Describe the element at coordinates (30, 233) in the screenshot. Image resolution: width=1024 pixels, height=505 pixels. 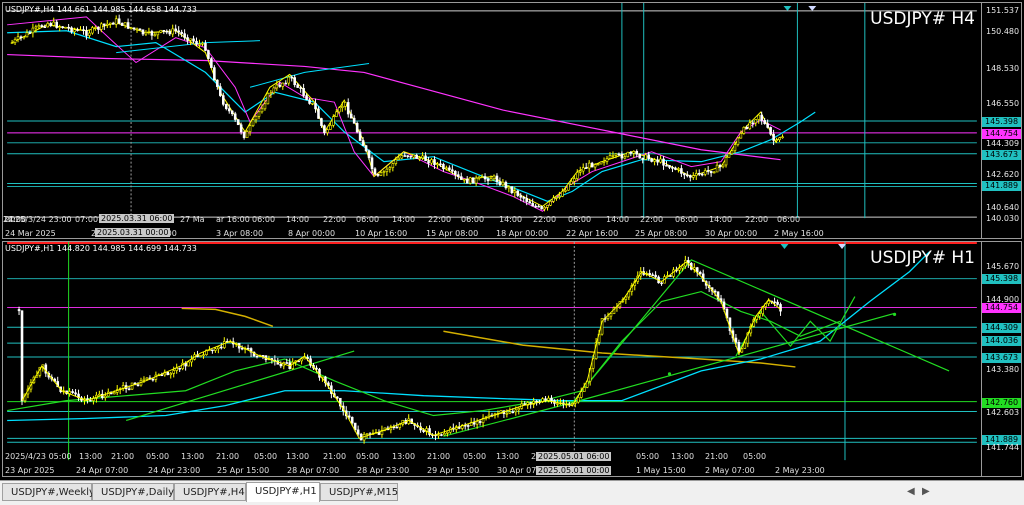
I see `h4-date-label: 24 Mar 2025` at that location.